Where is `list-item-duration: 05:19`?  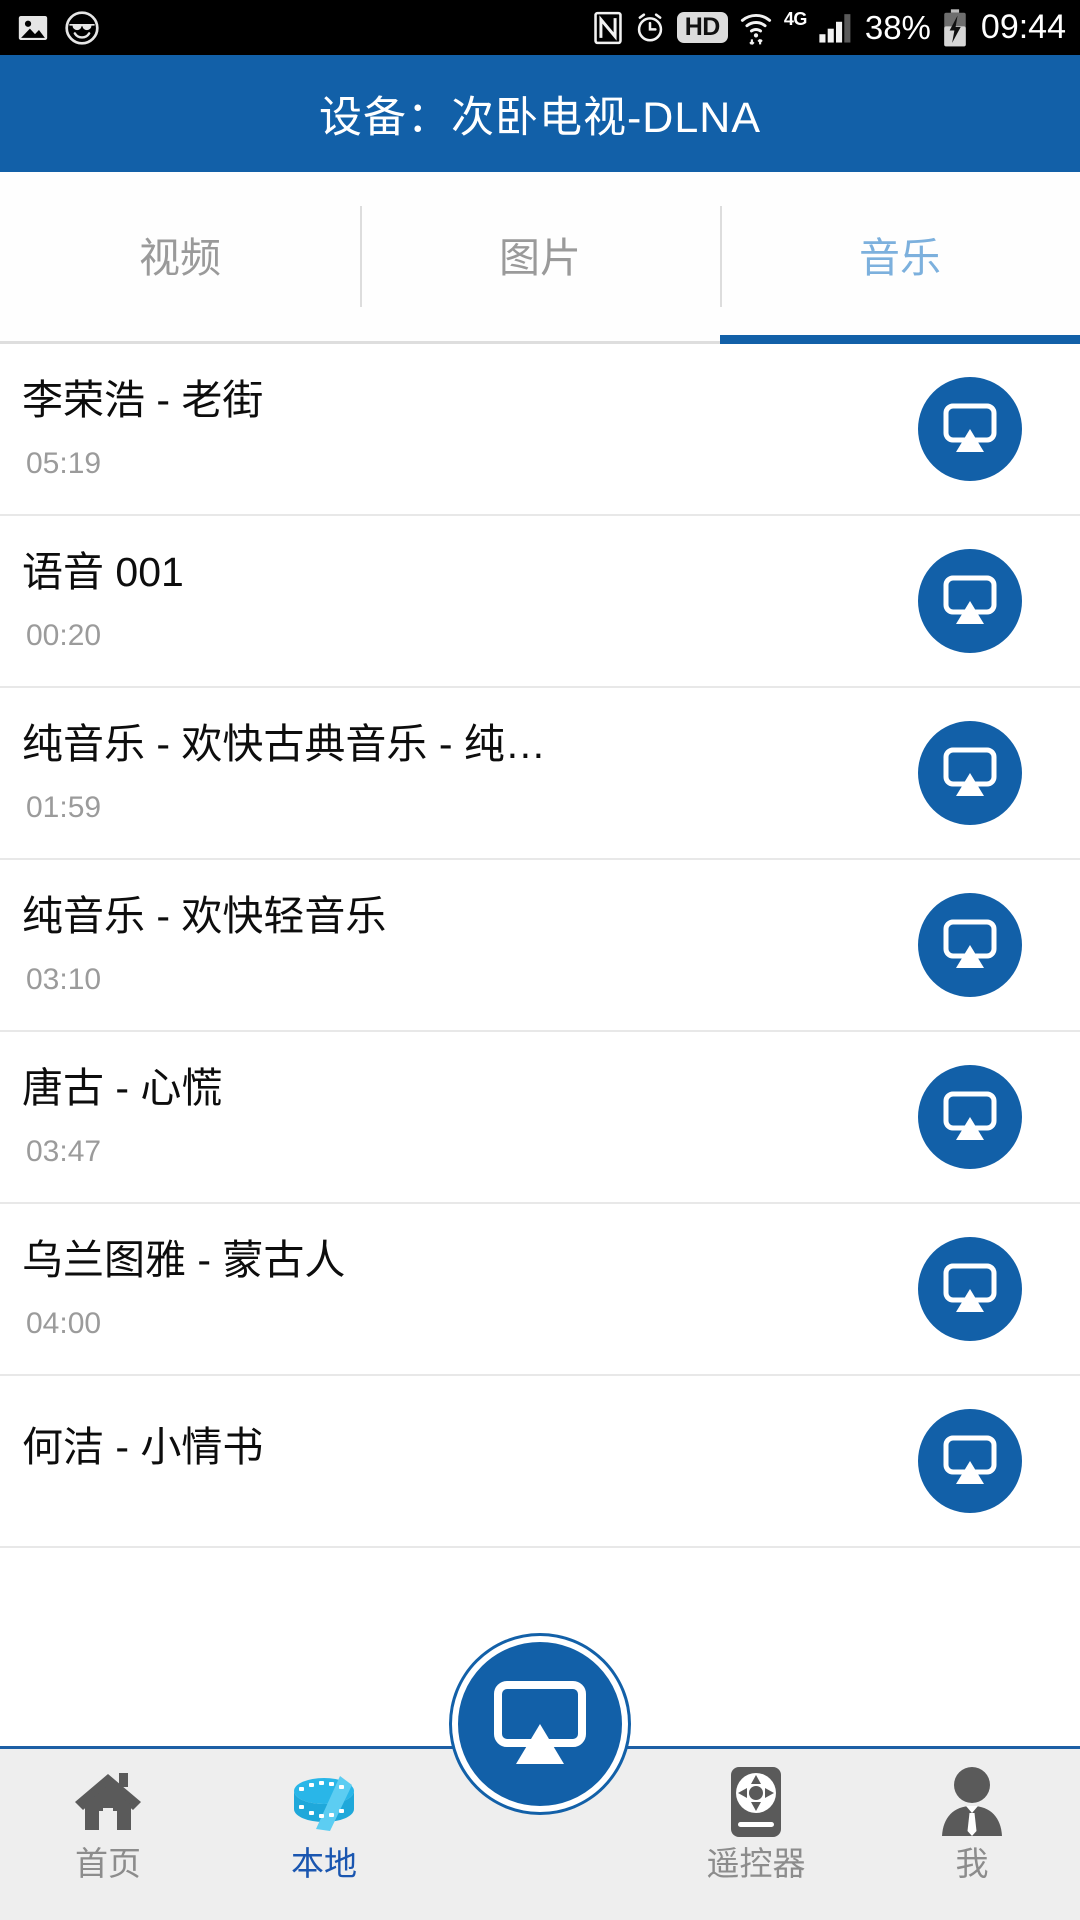 list-item-duration: 05:19 is located at coordinates (64, 463).